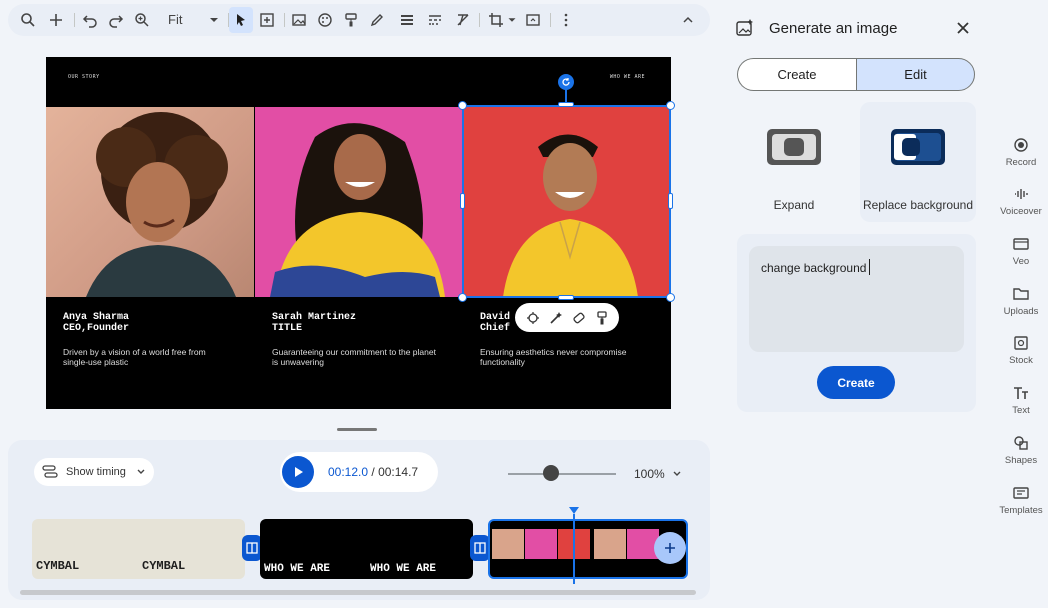 The width and height of the screenshot is (1048, 608). Describe the element at coordinates (138, 549) in the screenshot. I see `timeline-clip-1: CYMBAL CYMBAL` at that location.